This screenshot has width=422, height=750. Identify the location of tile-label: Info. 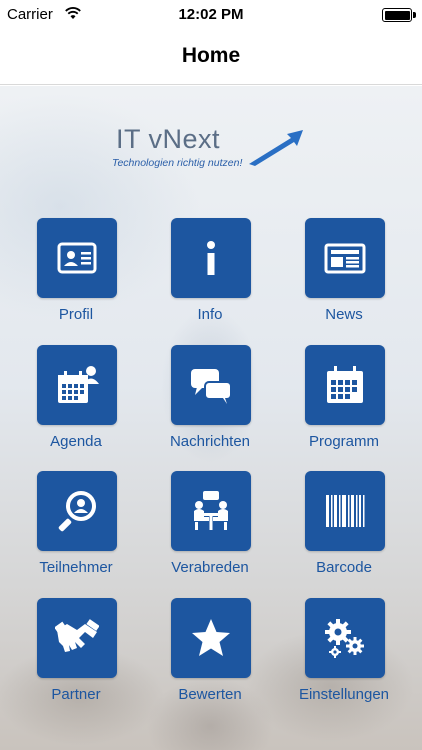
(210, 314).